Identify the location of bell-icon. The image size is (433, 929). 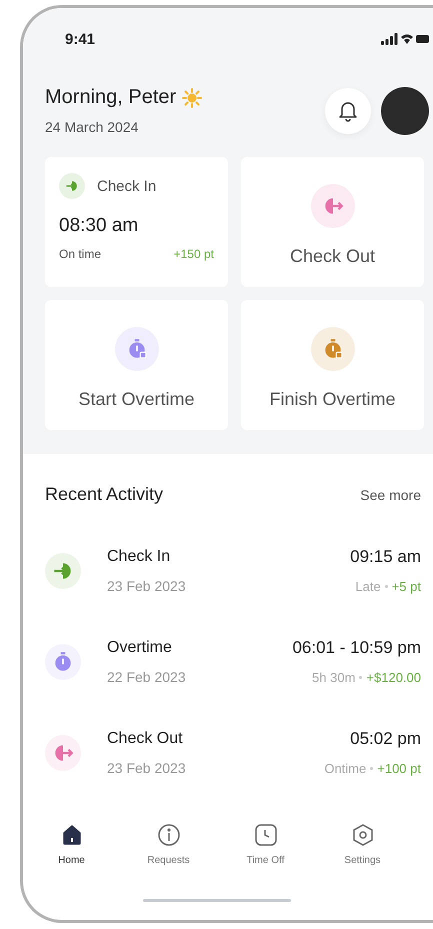
(348, 111).